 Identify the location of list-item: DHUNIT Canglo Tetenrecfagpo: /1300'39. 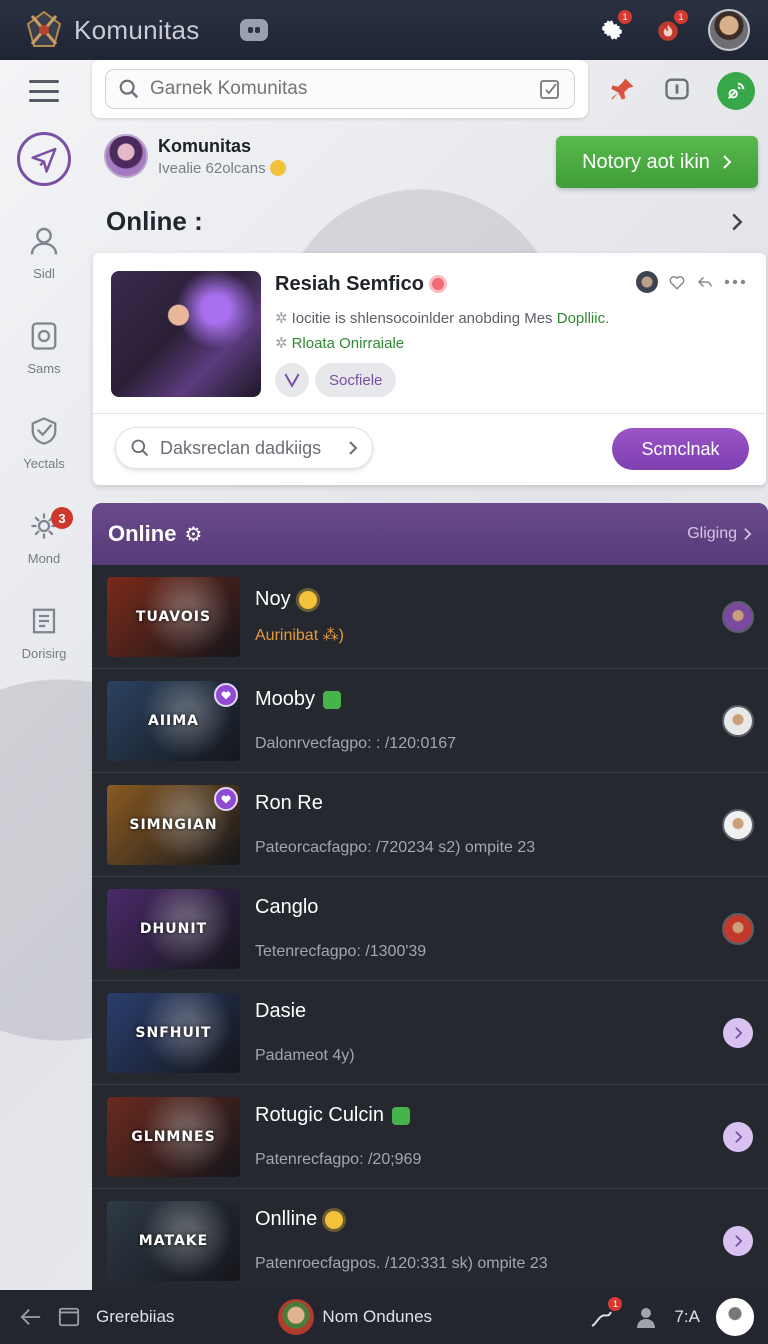
(430, 929).